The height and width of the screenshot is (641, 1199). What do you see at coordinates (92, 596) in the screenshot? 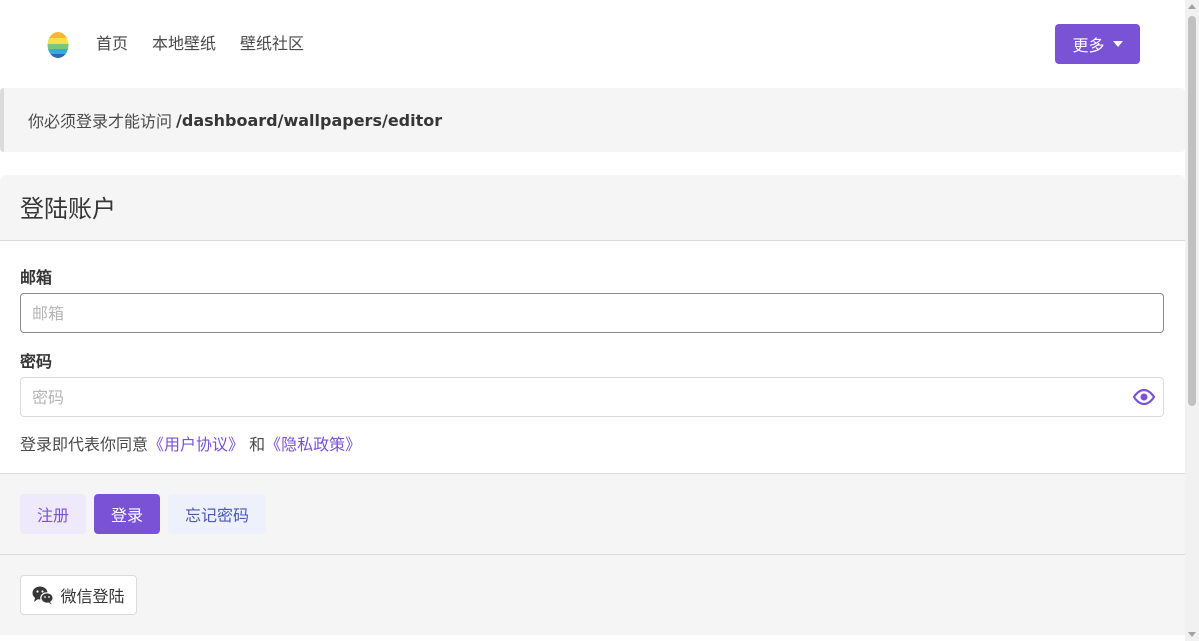
I see `wechat-login-label: 微信登陆` at bounding box center [92, 596].